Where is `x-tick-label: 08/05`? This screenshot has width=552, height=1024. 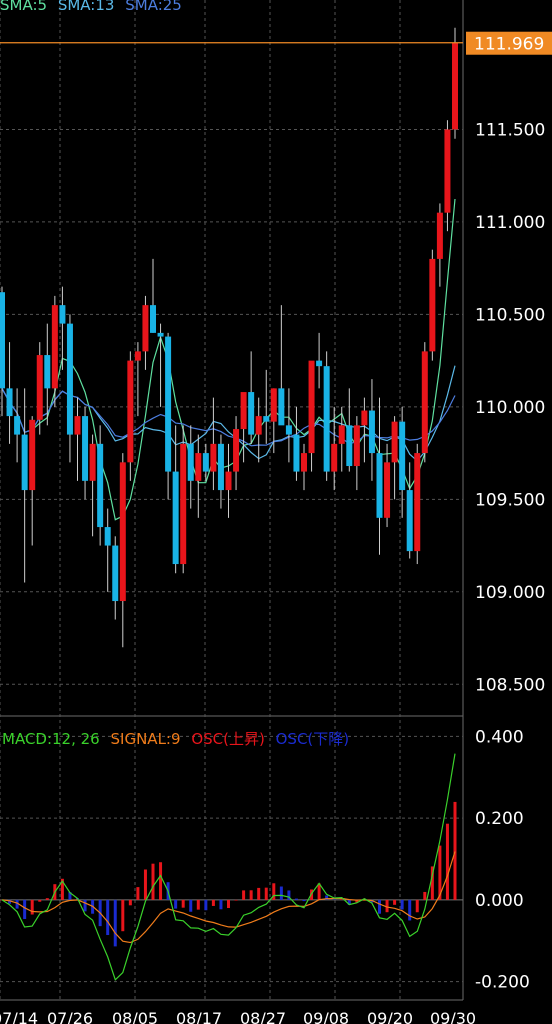
x-tick-label: 08/05 is located at coordinates (135, 1016).